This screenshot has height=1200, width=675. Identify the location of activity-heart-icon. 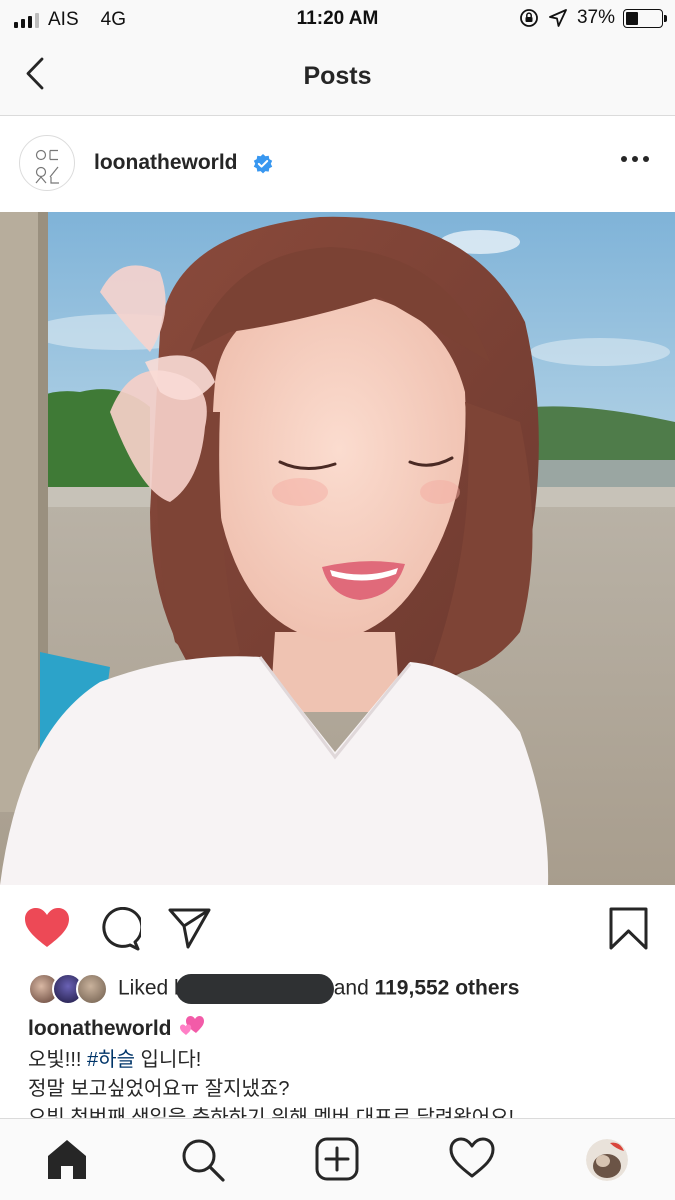
(472, 1160).